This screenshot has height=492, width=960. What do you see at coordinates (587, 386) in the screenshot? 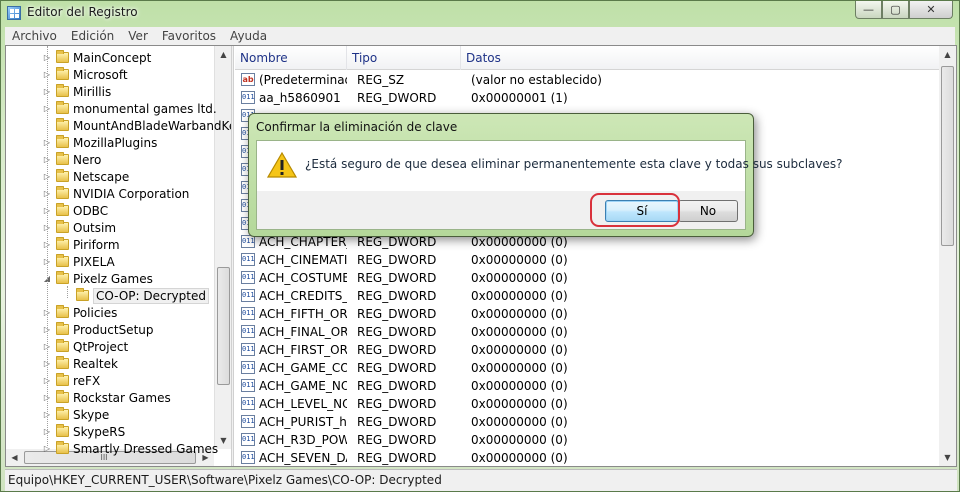
I see `value-row: 011 ACH_GAME_NO... REG_DWORD 0x00000000 (0)` at bounding box center [587, 386].